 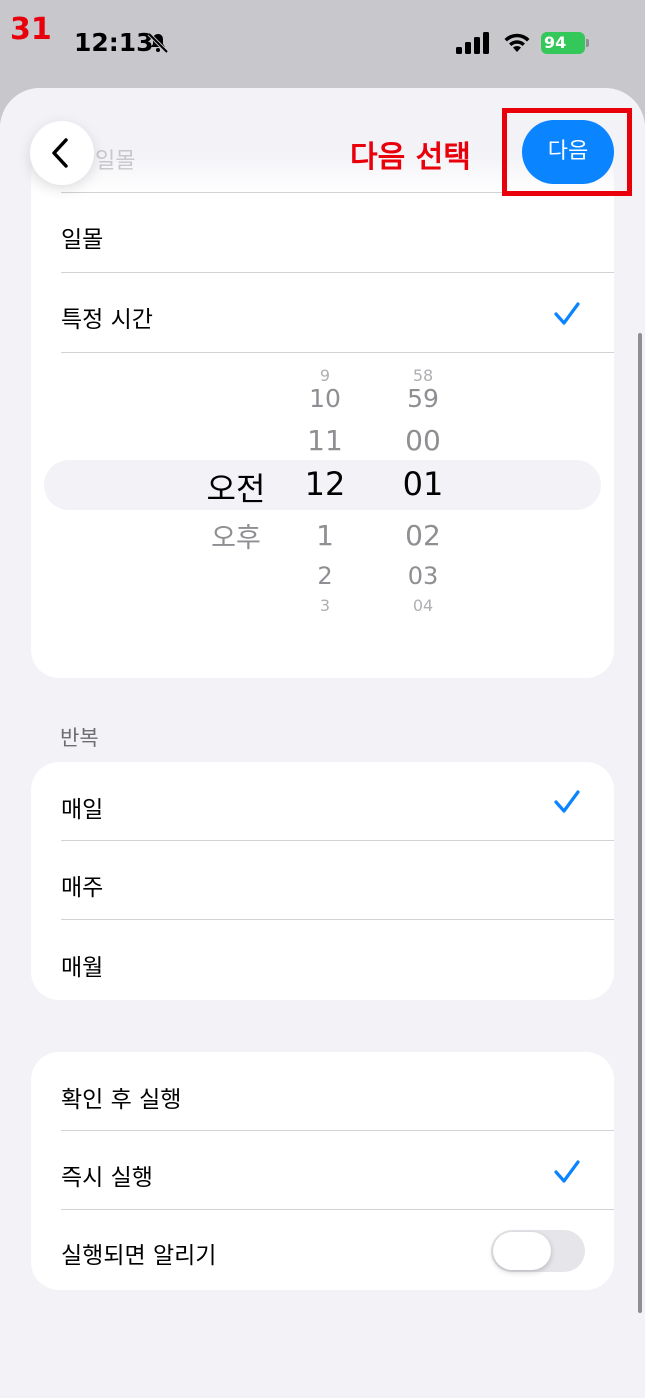 I want to click on hour-option: 11, so click(x=325, y=440).